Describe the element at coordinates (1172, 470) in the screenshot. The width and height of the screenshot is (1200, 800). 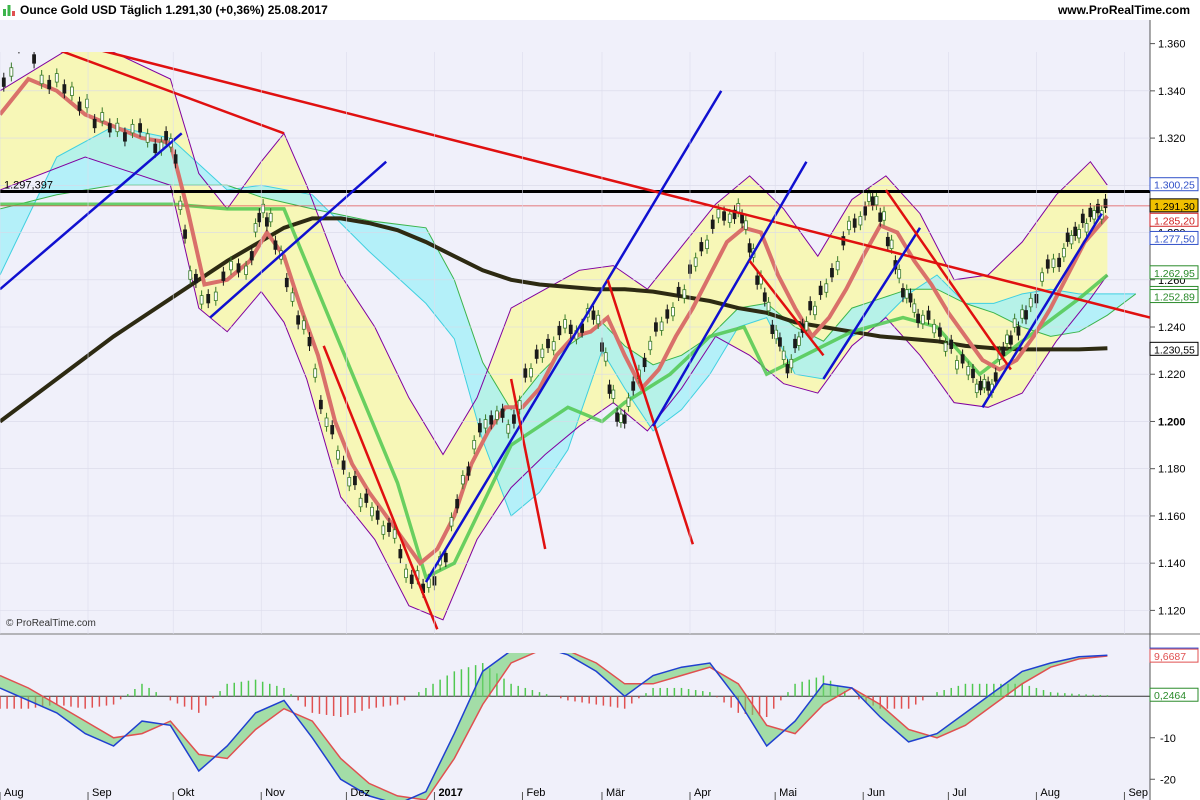
I see `y-axis-tick-label: 1.180` at that location.